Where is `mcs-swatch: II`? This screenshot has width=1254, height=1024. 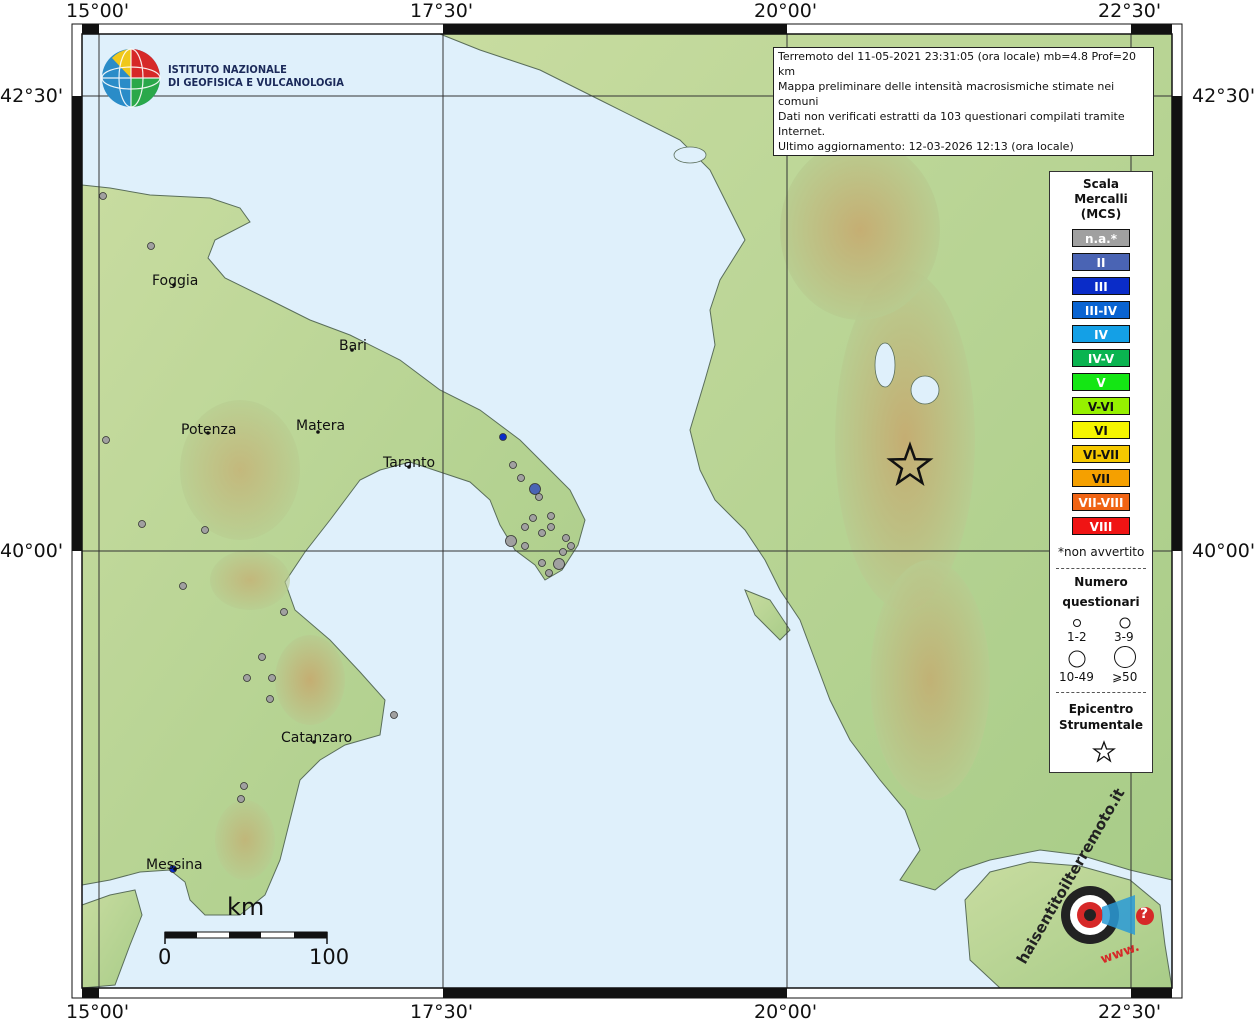
mcs-swatch: II is located at coordinates (1101, 262).